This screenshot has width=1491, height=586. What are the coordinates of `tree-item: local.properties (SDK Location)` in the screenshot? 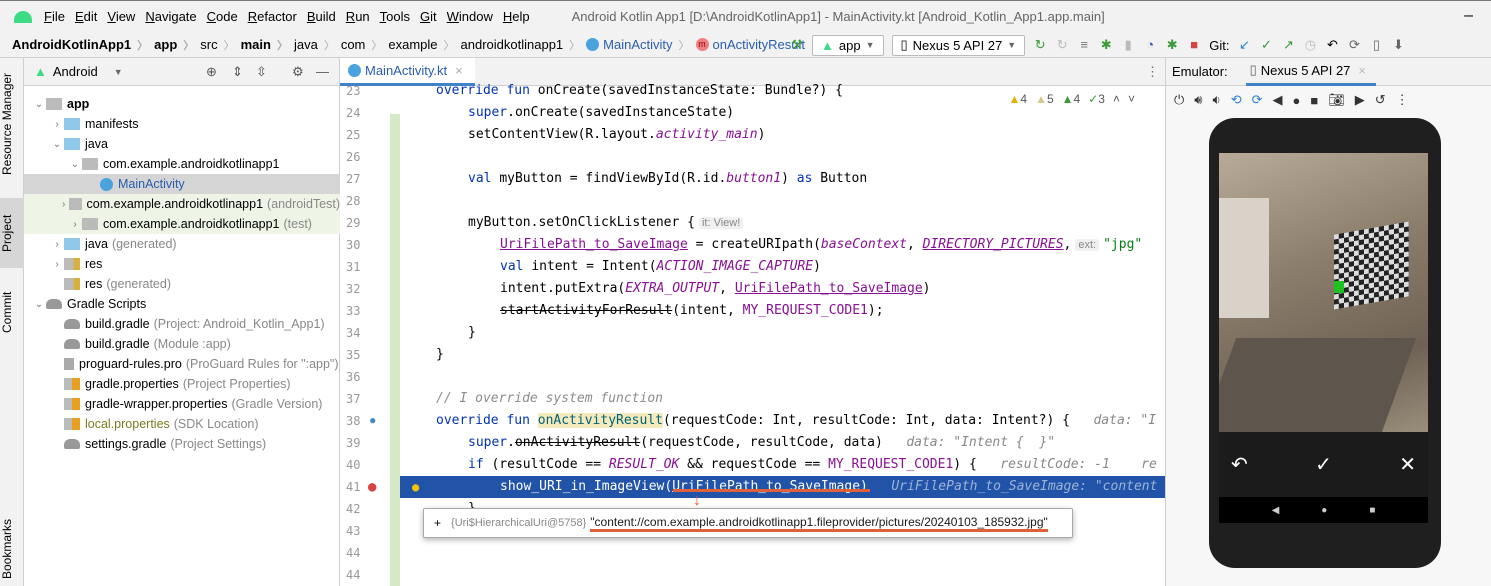 It's located at (182, 424).